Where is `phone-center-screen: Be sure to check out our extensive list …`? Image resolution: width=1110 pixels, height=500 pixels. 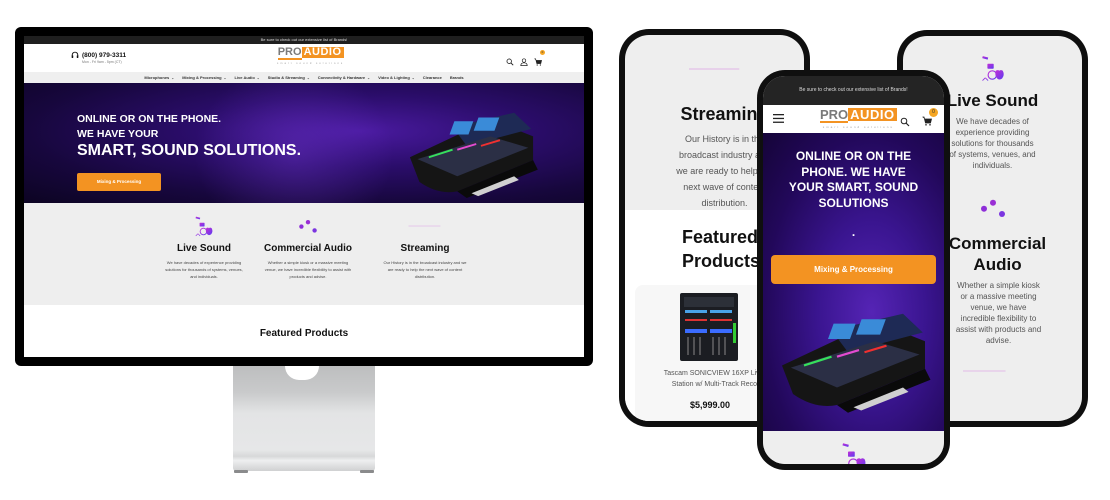 phone-center-screen: Be sure to check out our extensive list … is located at coordinates (853, 270).